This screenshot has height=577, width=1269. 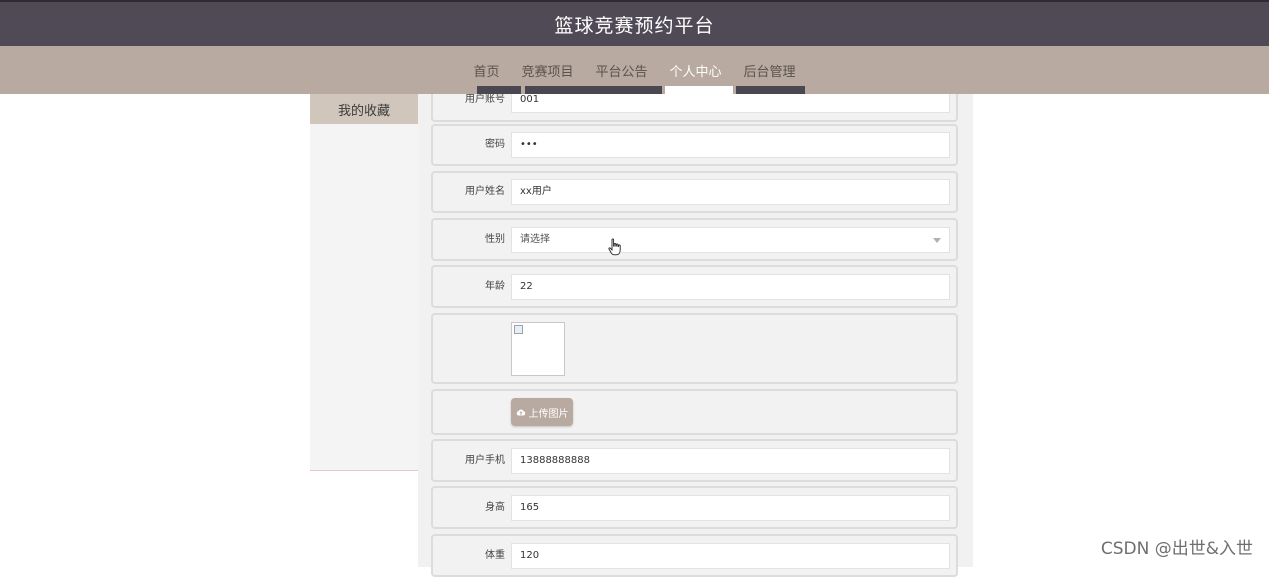 What do you see at coordinates (548, 414) in the screenshot?
I see `upload-button-label: 上传图片` at bounding box center [548, 414].